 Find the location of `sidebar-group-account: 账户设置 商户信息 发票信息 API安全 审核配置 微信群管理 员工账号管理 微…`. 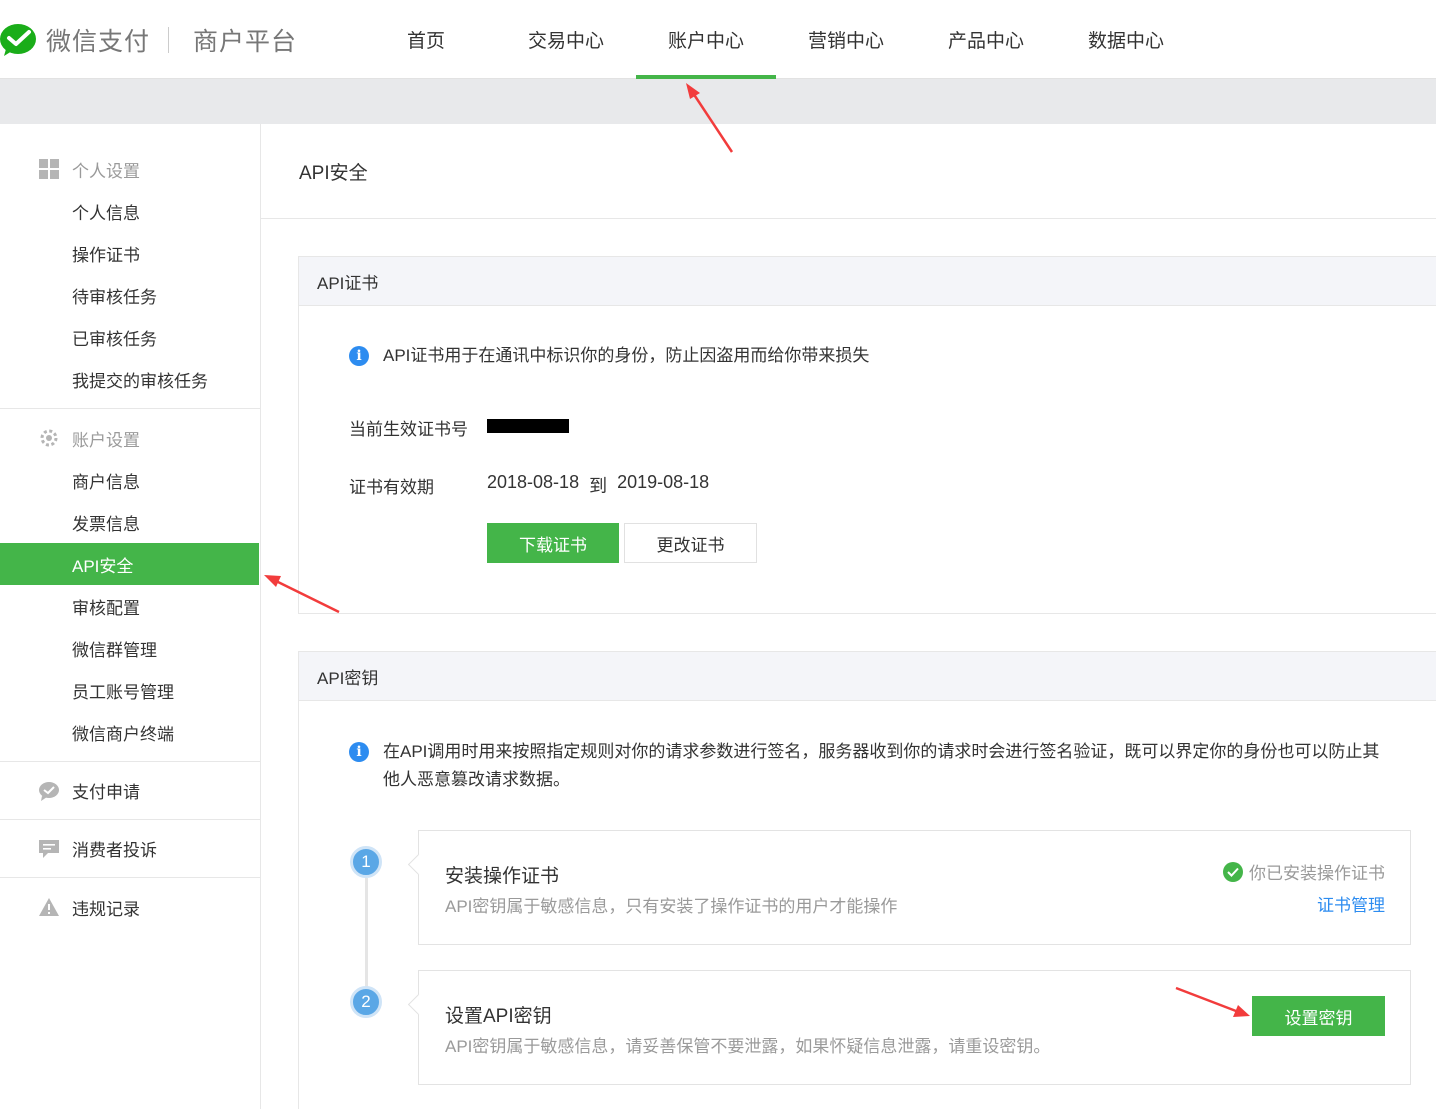

sidebar-group-account: 账户设置 商户信息 发票信息 API安全 审核配置 微信群管理 员工账号管理 微… is located at coordinates (130, 585).